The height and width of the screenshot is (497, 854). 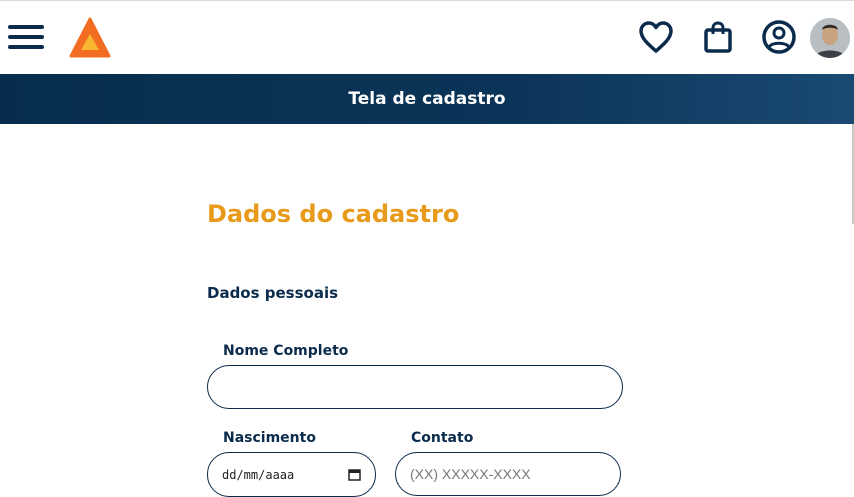 I want to click on form-title: Dados do cadastro, so click(x=333, y=214).